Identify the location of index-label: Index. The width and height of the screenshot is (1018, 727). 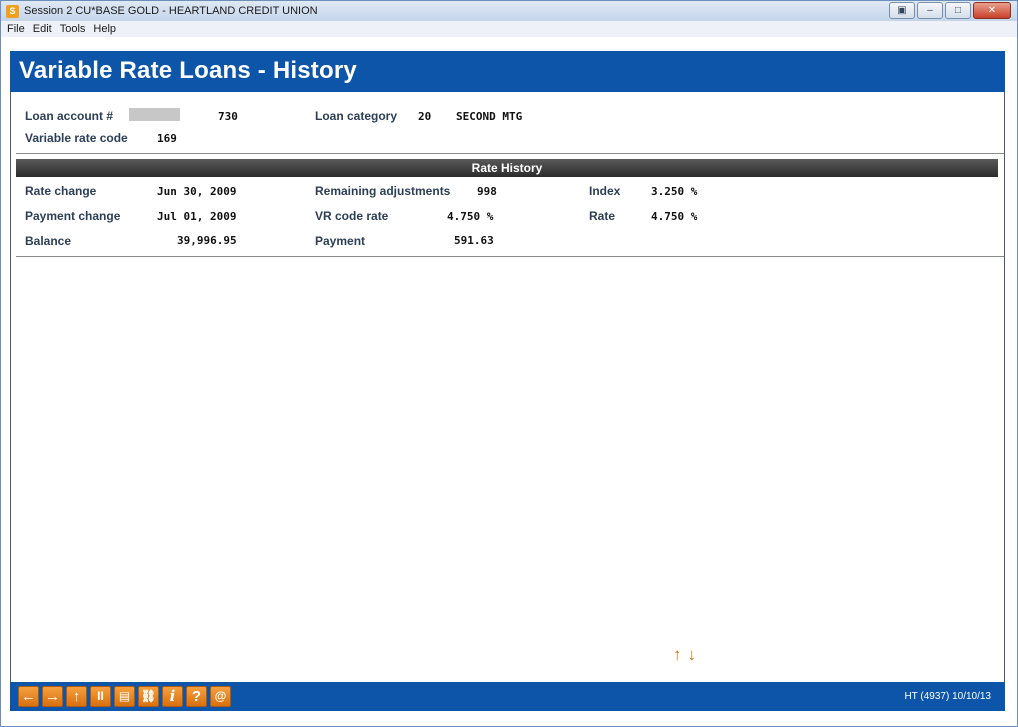
(605, 191).